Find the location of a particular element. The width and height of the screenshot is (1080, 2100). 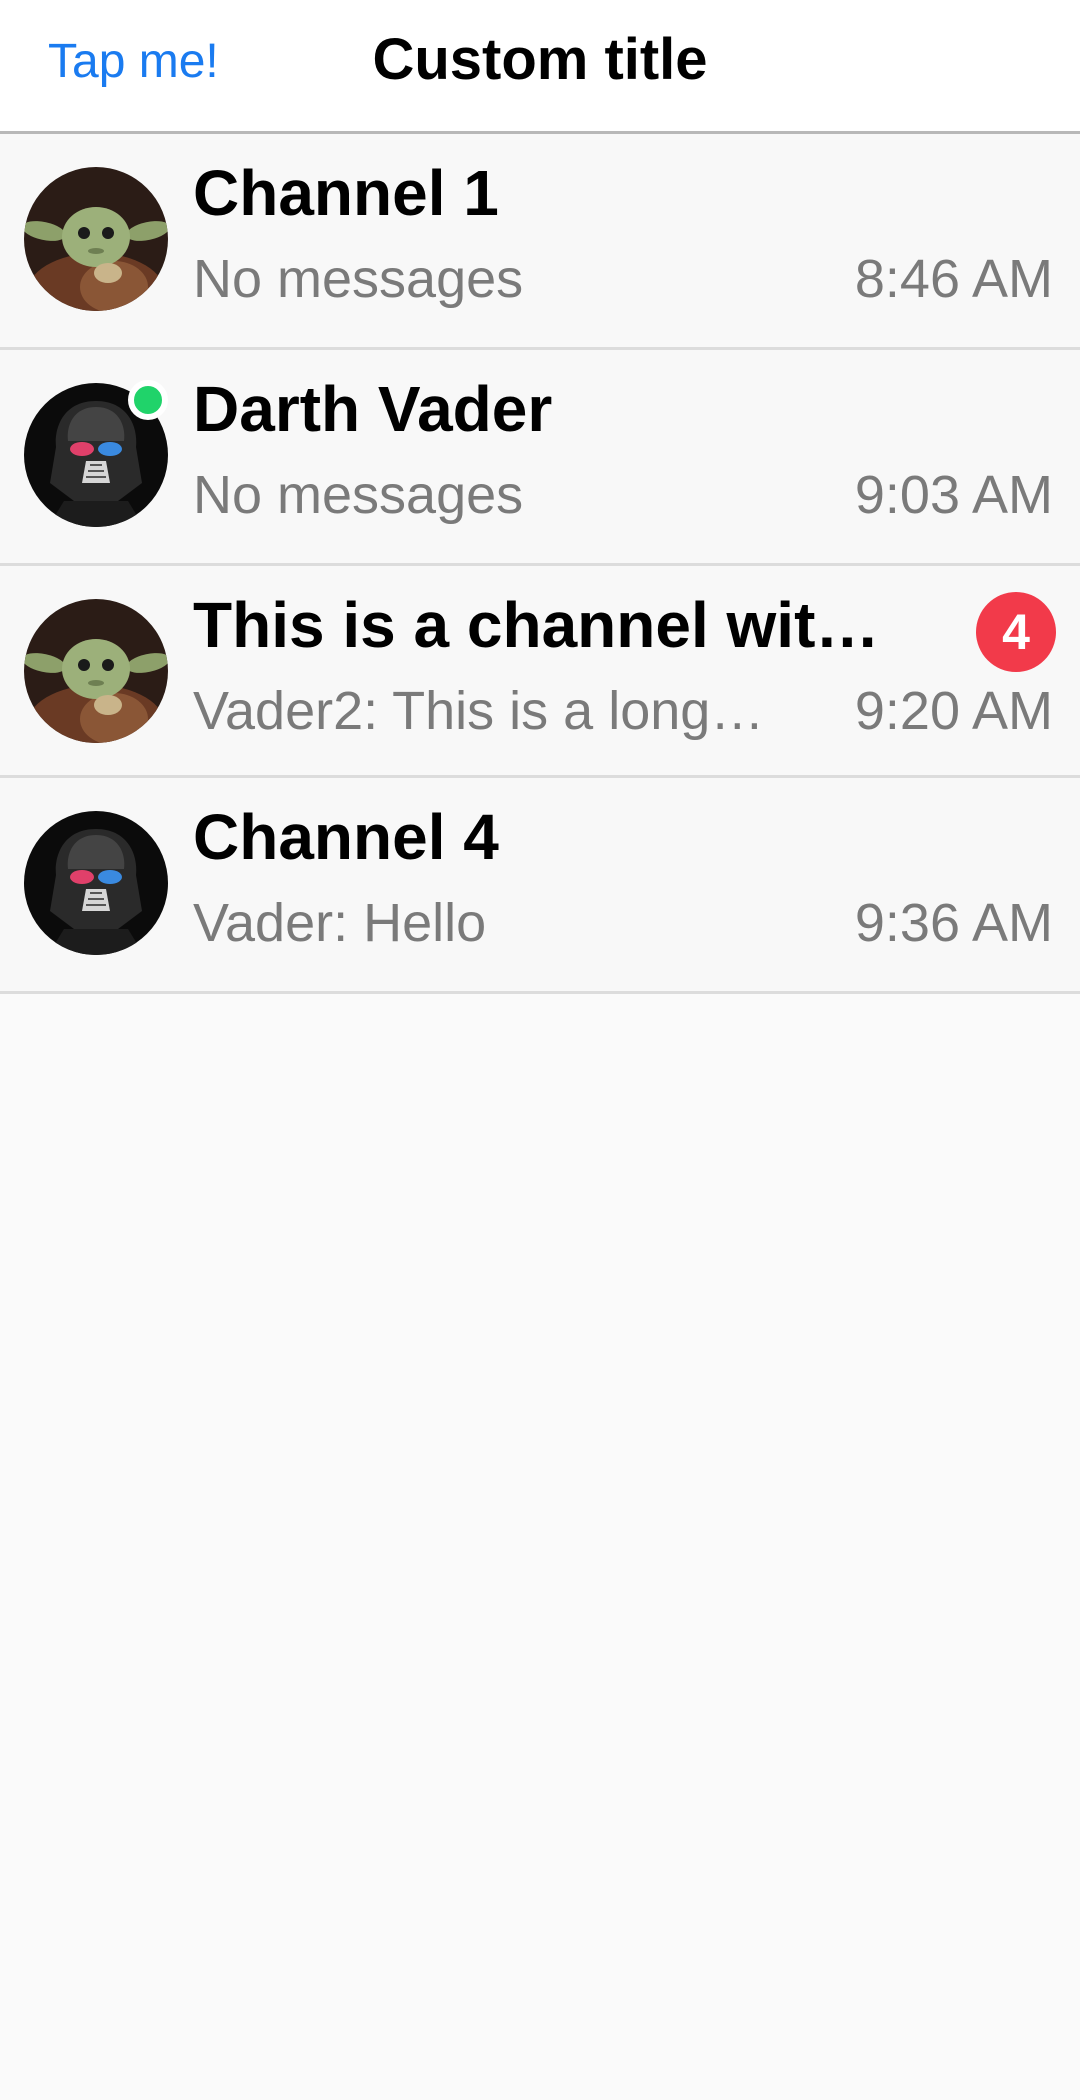

channel-row: Channel 4 Vader: Hello 9:36 AM is located at coordinates (540, 886).